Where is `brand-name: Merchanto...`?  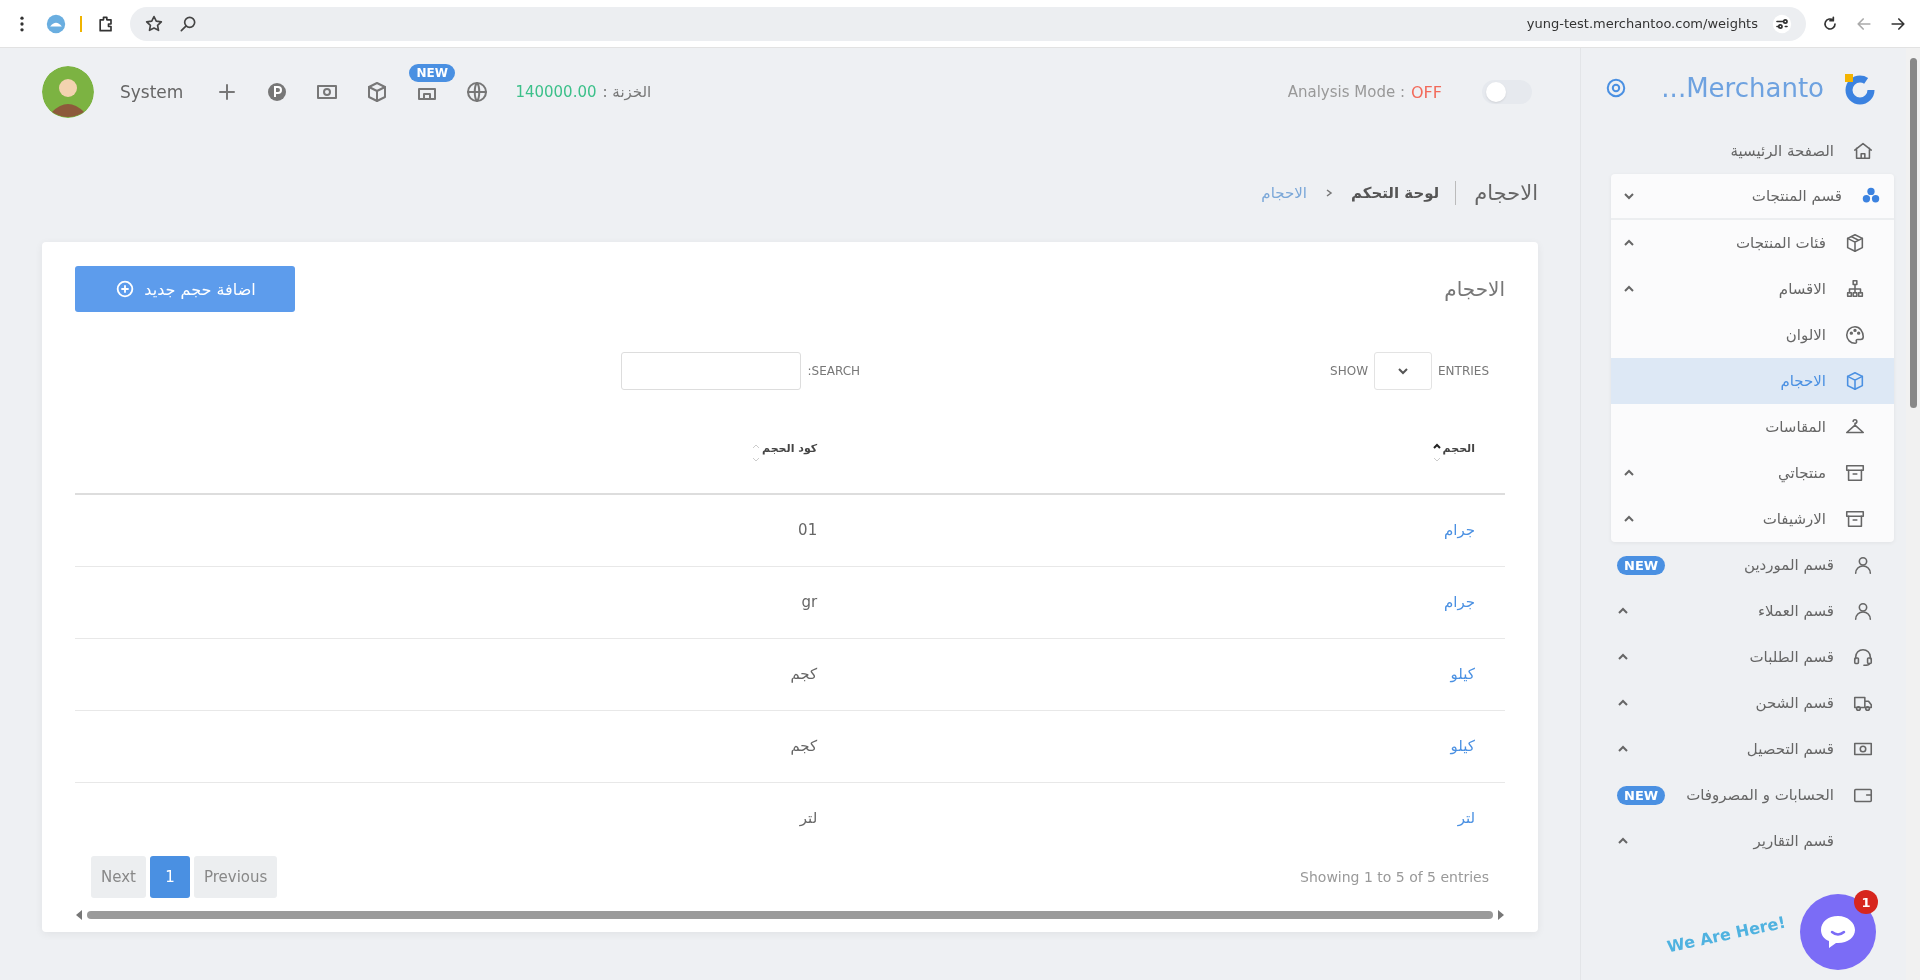
brand-name: Merchanto... is located at coordinates (1742, 88).